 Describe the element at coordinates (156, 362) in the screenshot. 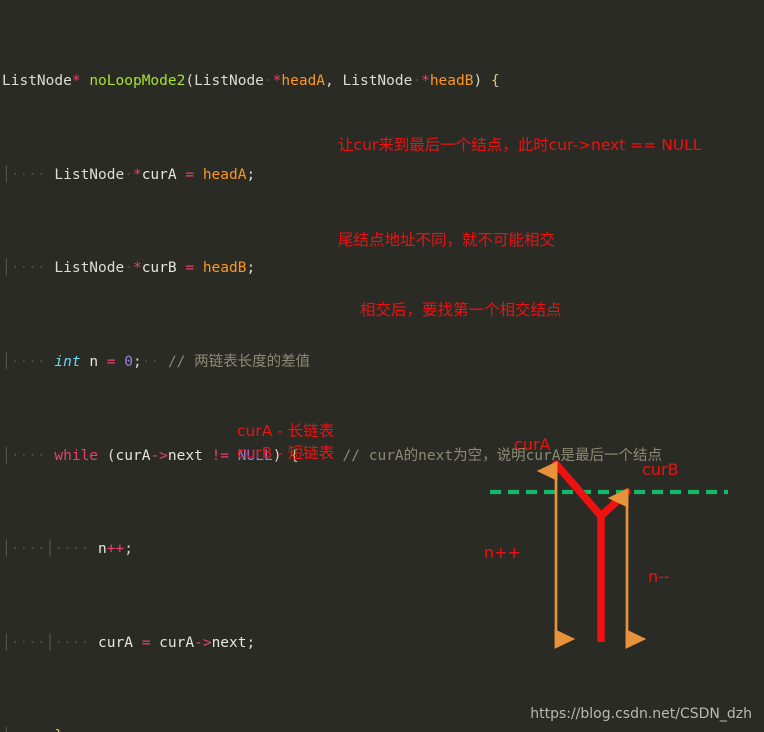

I see `code-line: │···· int n = 0;·· // 两链表长度的差值` at that location.